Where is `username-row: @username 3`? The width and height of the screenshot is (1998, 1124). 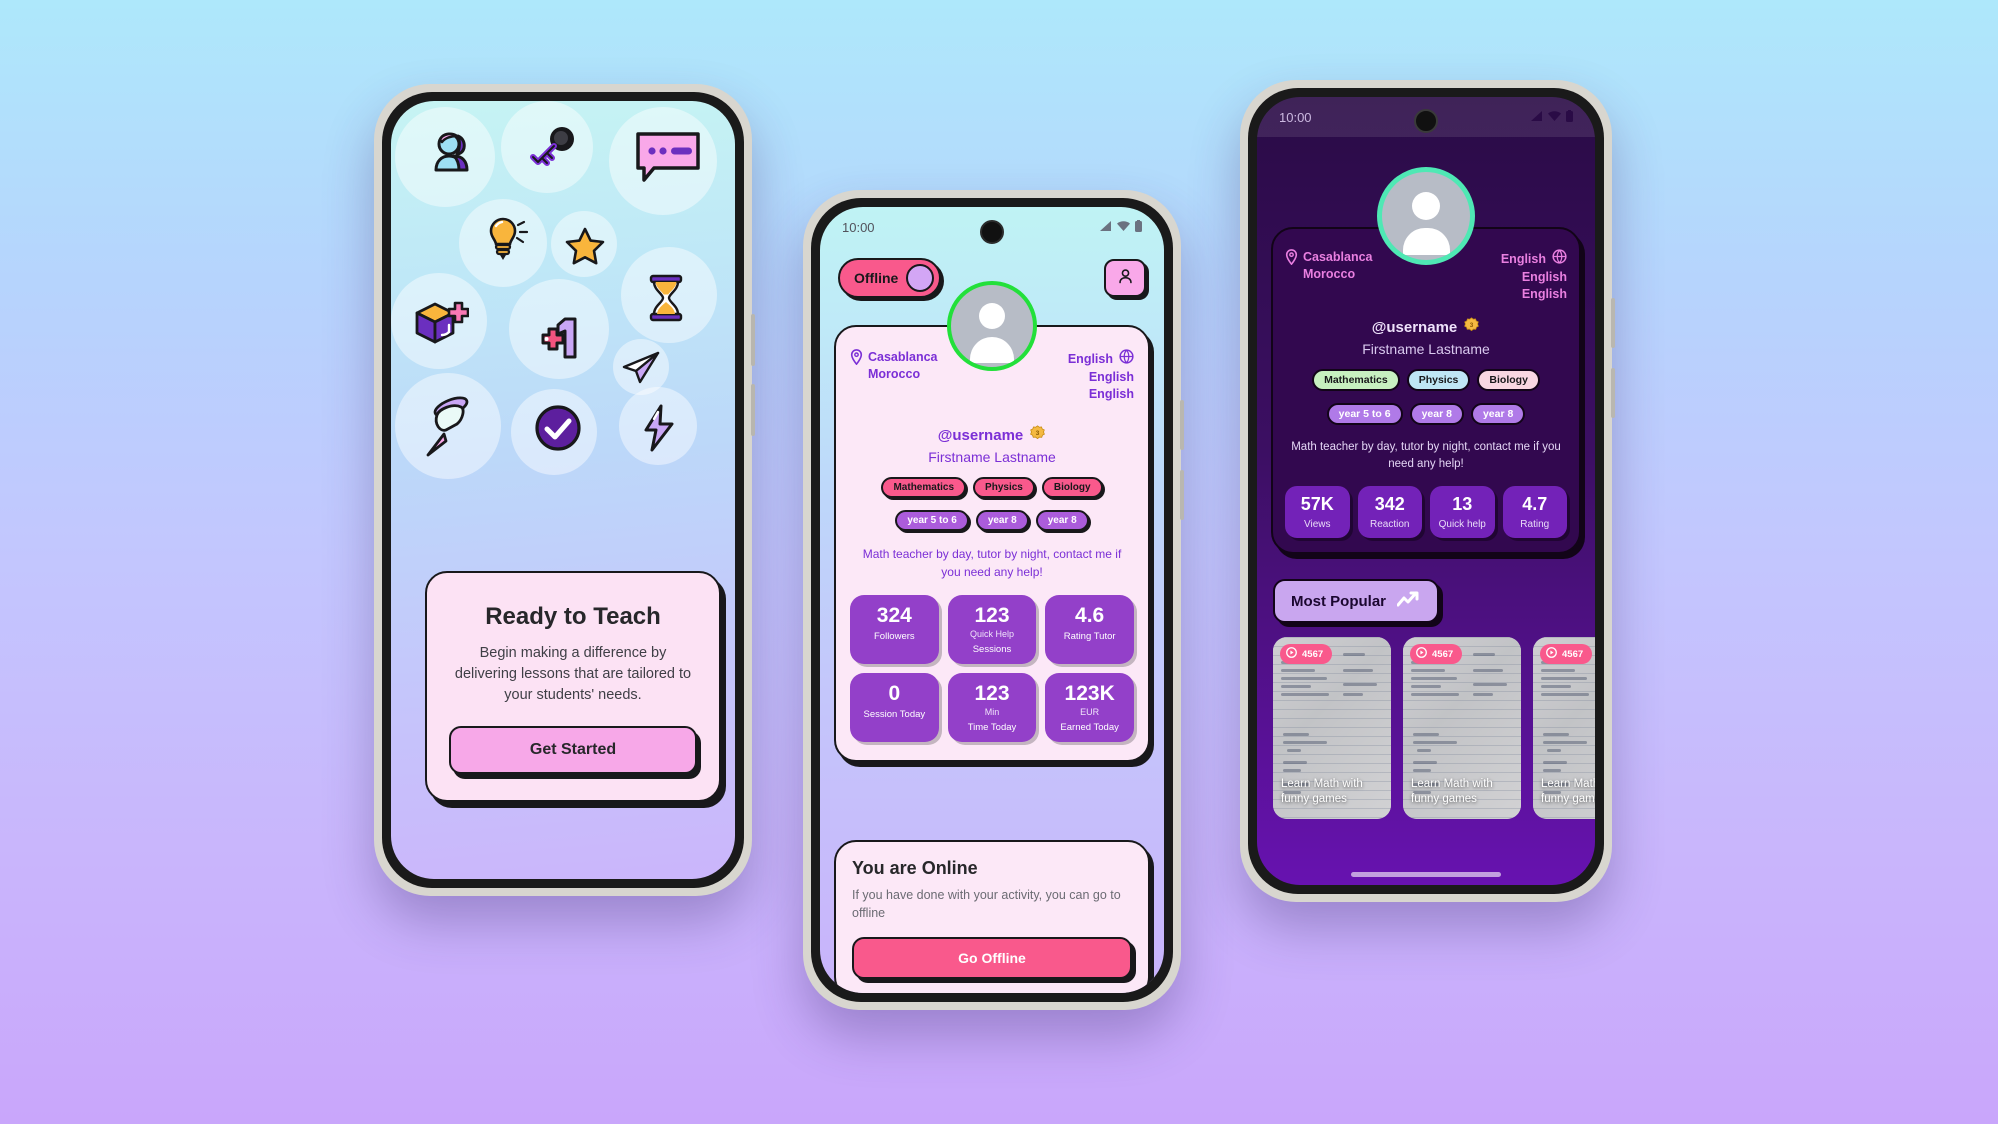 username-row: @username 3 is located at coordinates (1426, 327).